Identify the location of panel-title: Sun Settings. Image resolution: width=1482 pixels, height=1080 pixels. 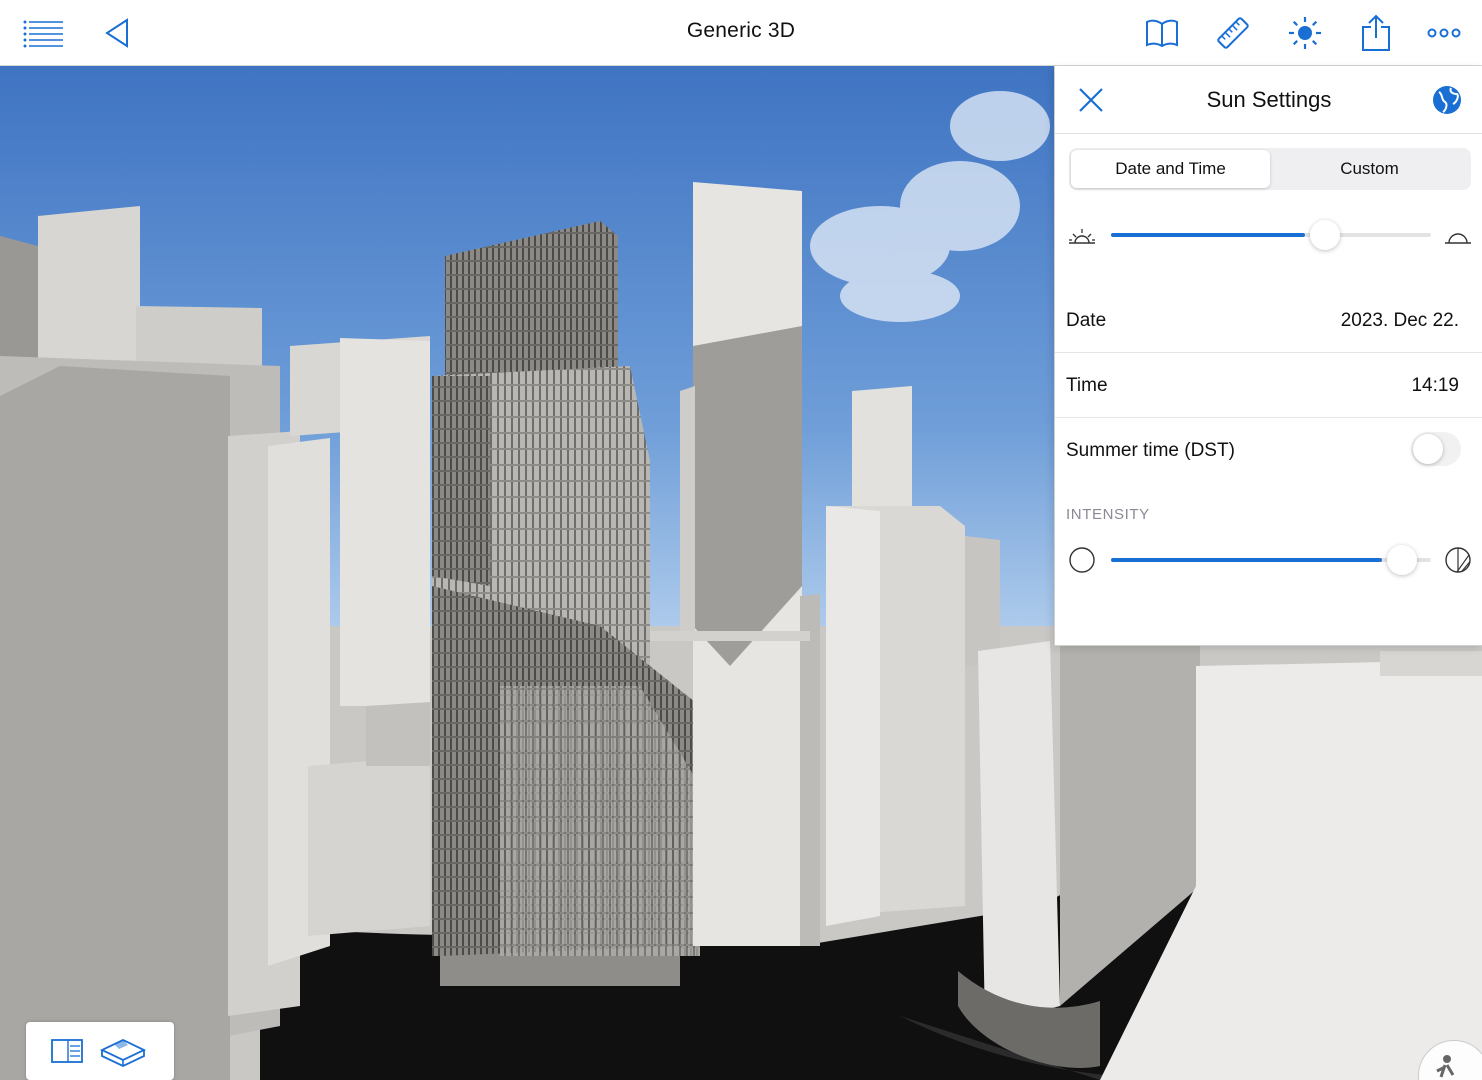
(1269, 99).